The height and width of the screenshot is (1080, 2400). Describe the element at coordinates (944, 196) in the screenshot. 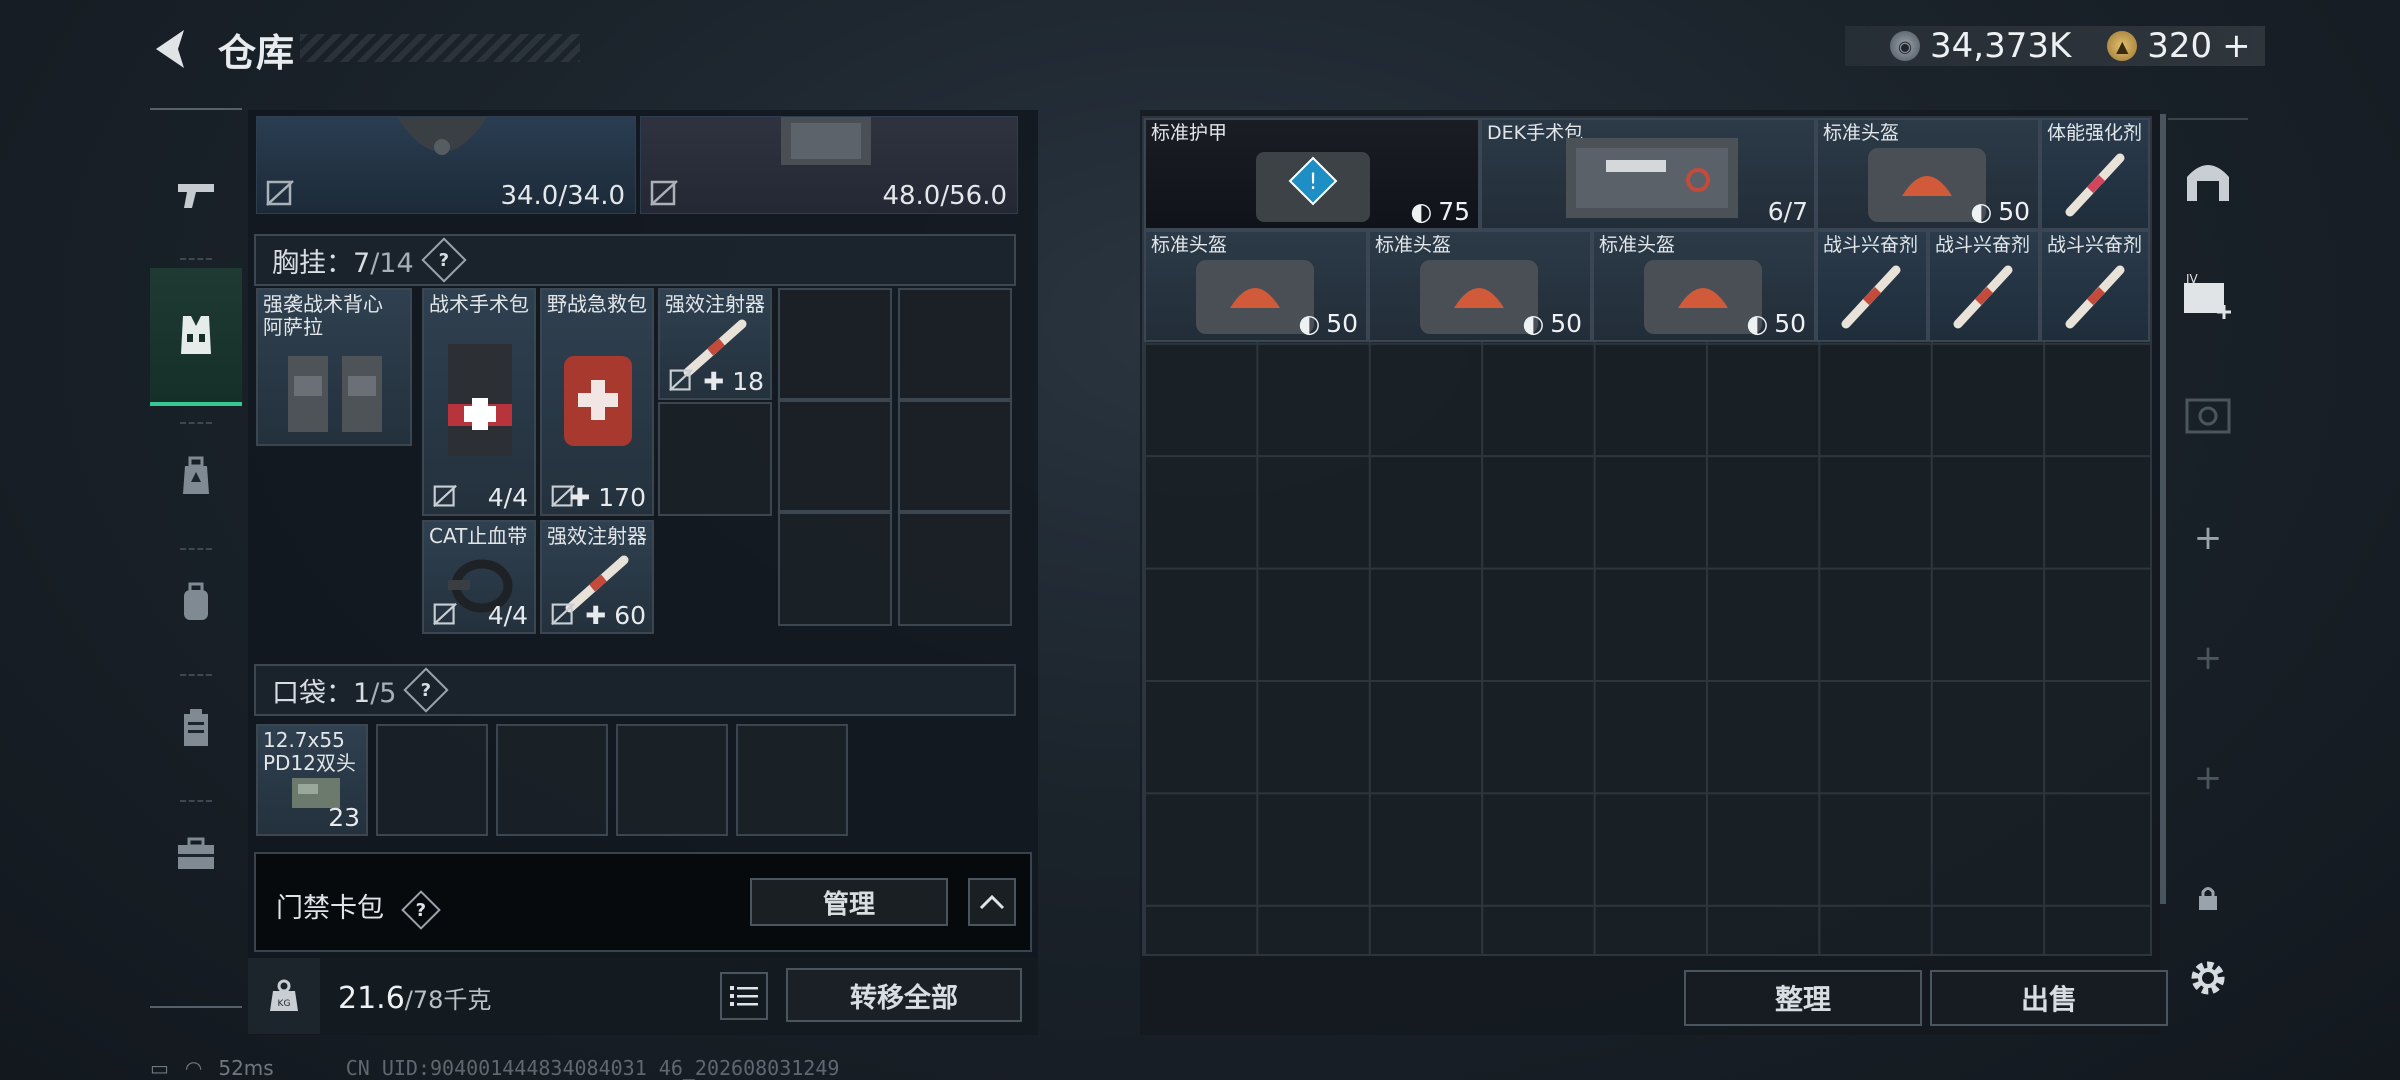

I see `armor-durability: 48.0/56.0` at that location.